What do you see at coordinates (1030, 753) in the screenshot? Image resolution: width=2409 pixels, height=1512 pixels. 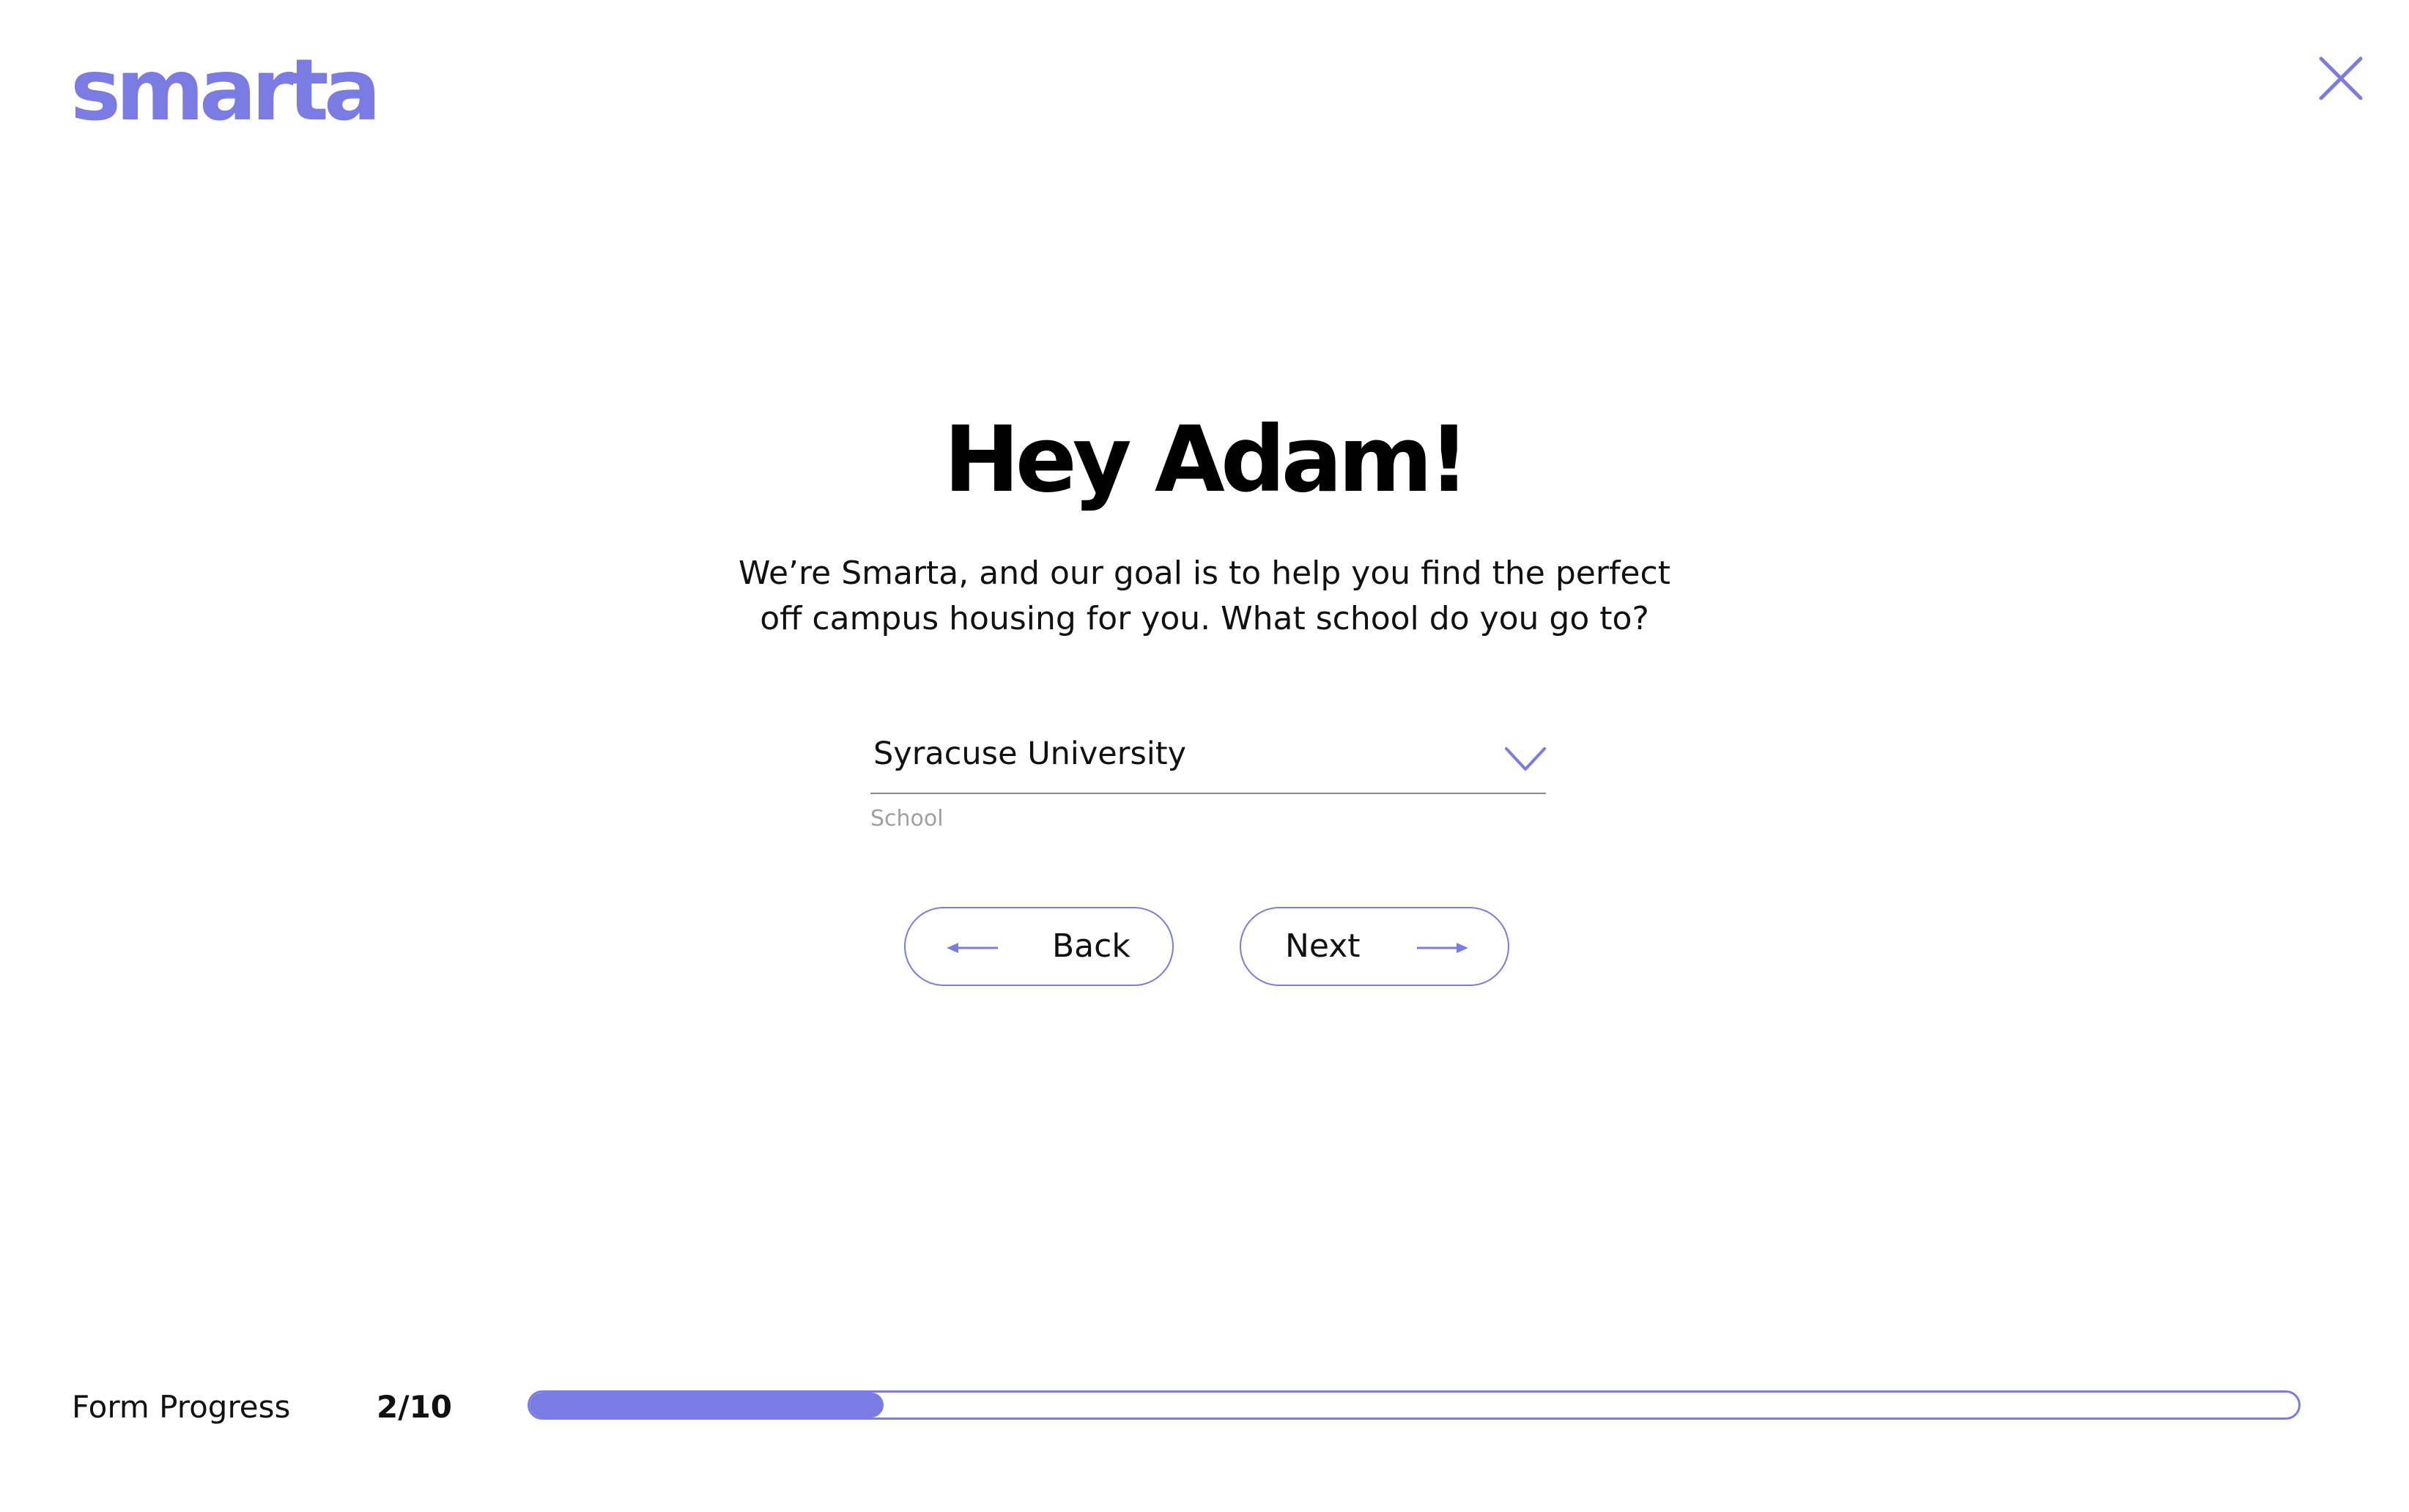 I see `school-select-value: Syracuse University` at bounding box center [1030, 753].